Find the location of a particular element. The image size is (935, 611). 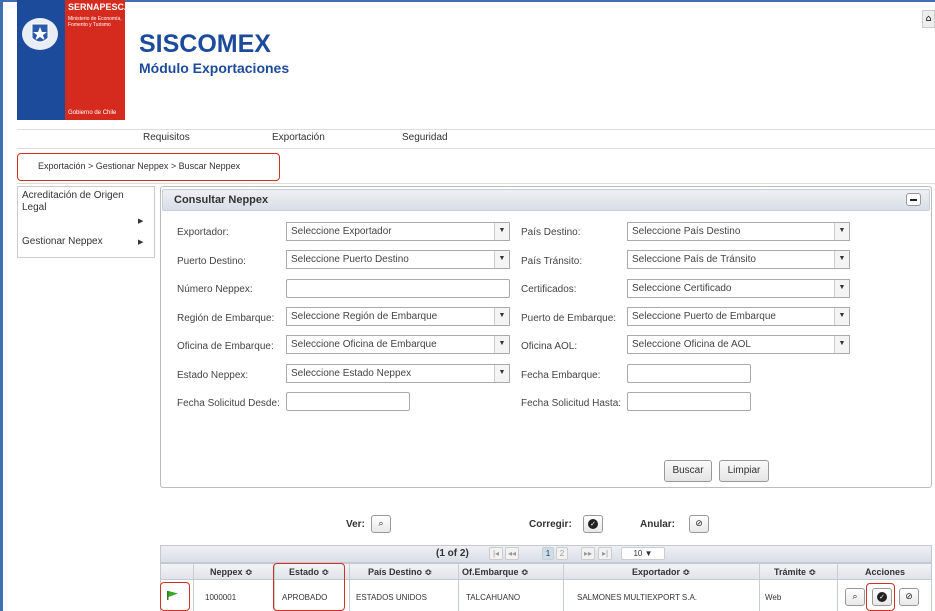

anular-legend-label: Anular: is located at coordinates (657, 524).